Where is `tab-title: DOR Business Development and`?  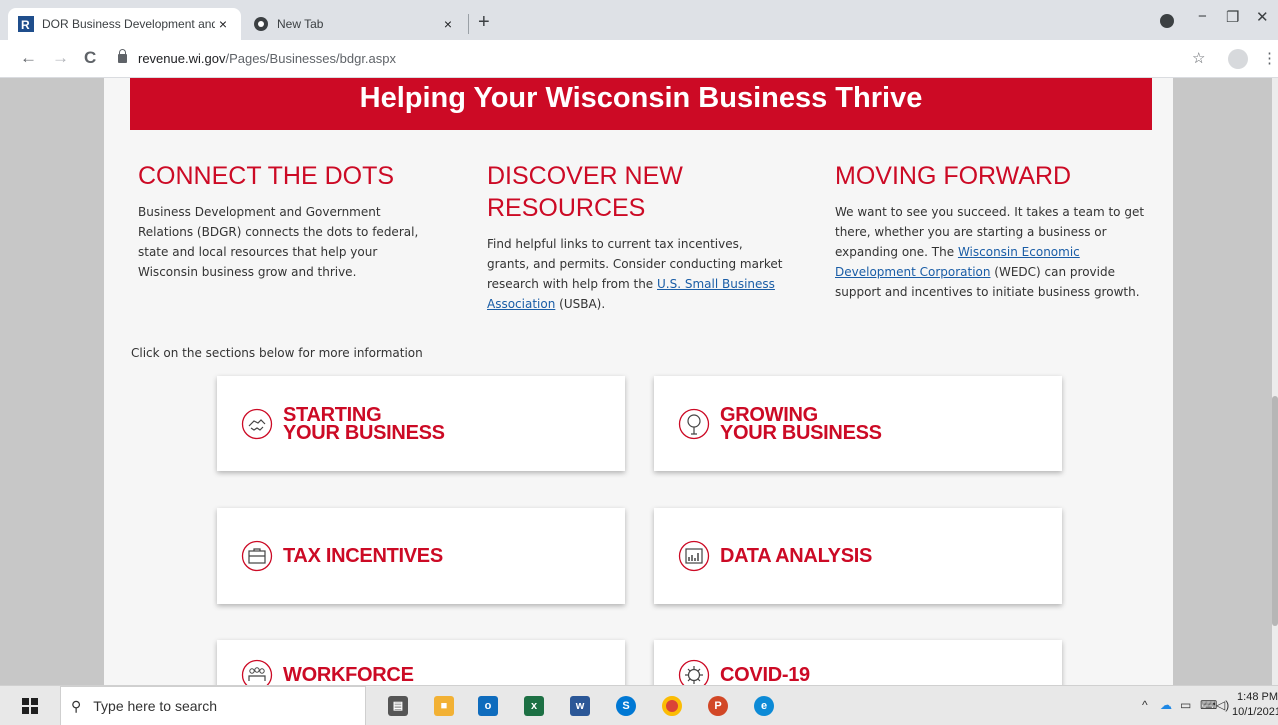 tab-title: DOR Business Development and is located at coordinates (128, 24).